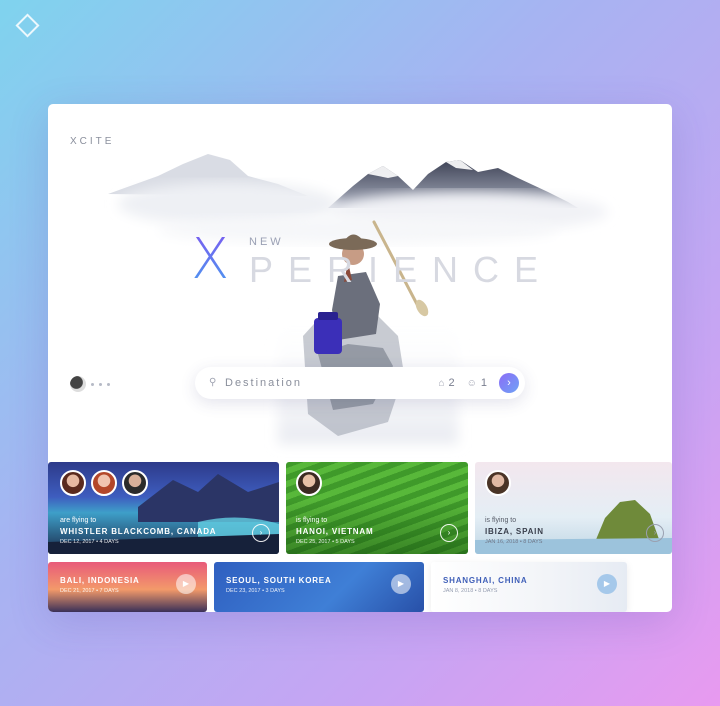 This screenshot has width=720, height=706. Describe the element at coordinates (484, 383) in the screenshot. I see `children-count: 1` at that location.